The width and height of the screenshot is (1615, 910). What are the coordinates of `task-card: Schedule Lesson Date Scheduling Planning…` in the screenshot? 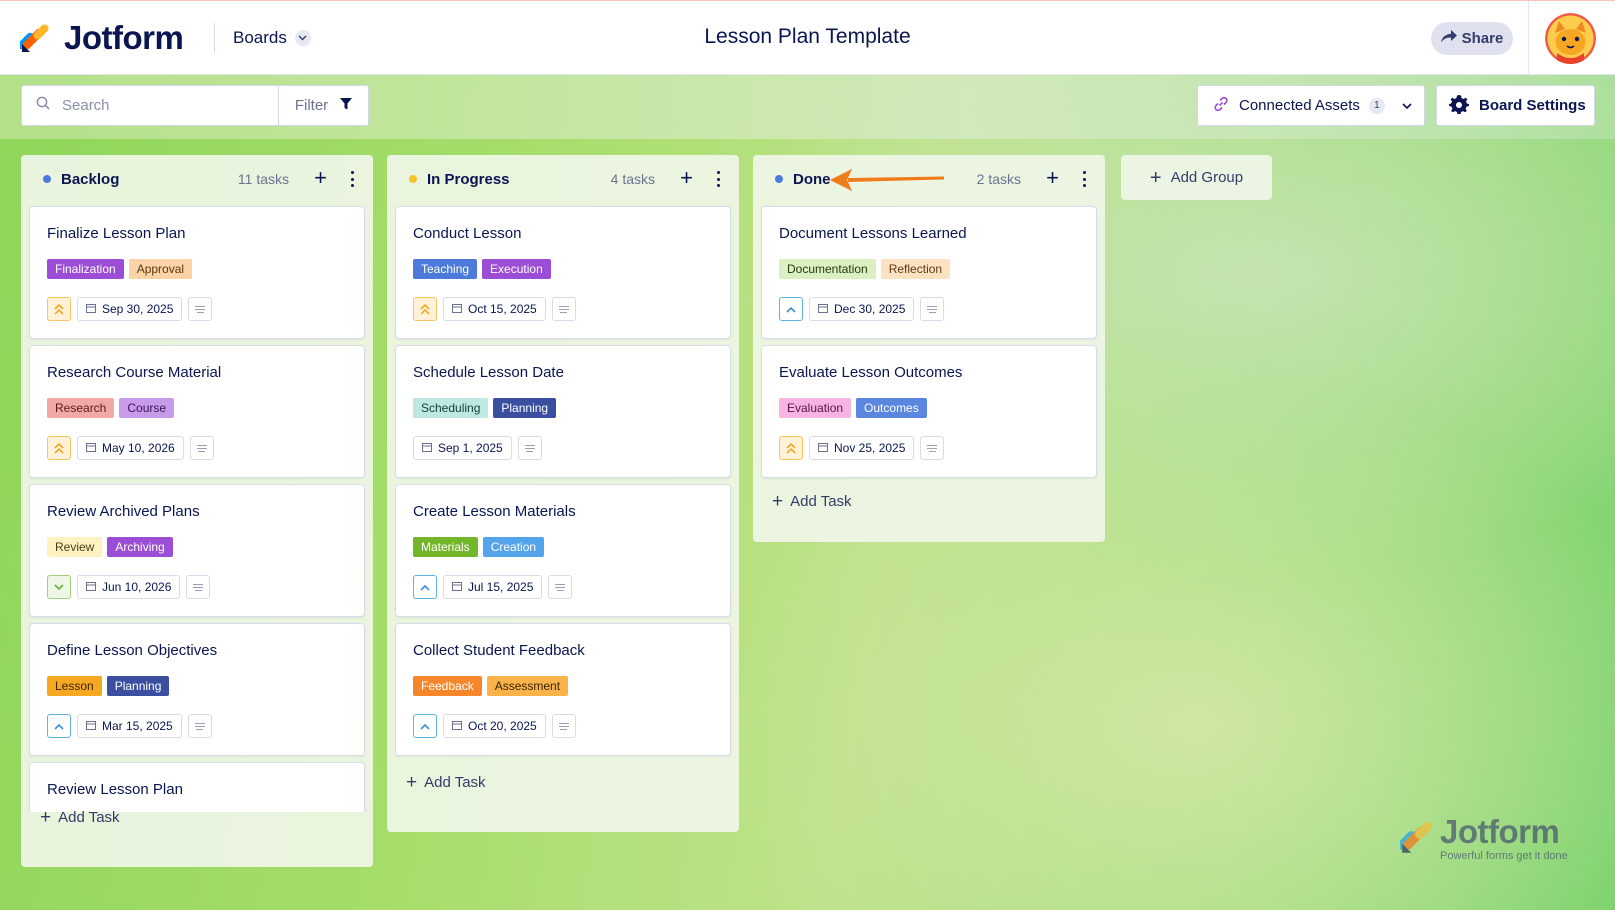 It's located at (563, 411).